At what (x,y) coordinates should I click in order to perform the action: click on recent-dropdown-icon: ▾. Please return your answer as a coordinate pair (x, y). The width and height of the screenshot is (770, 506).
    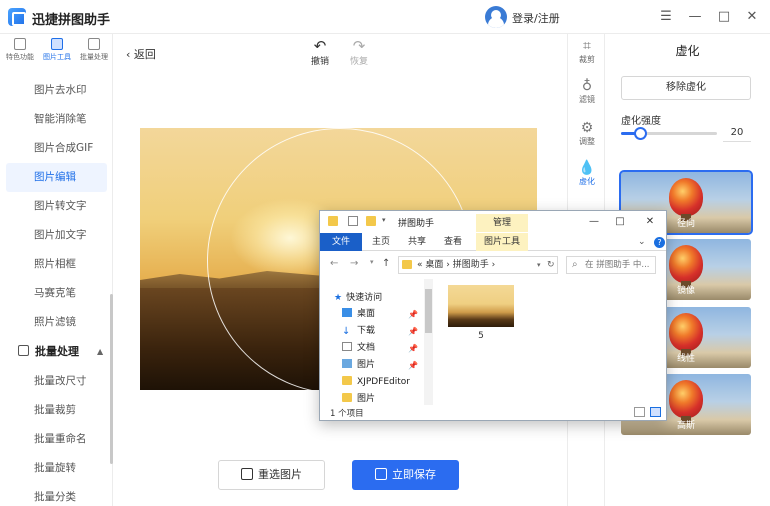
    Looking at the image, I should click on (372, 262).